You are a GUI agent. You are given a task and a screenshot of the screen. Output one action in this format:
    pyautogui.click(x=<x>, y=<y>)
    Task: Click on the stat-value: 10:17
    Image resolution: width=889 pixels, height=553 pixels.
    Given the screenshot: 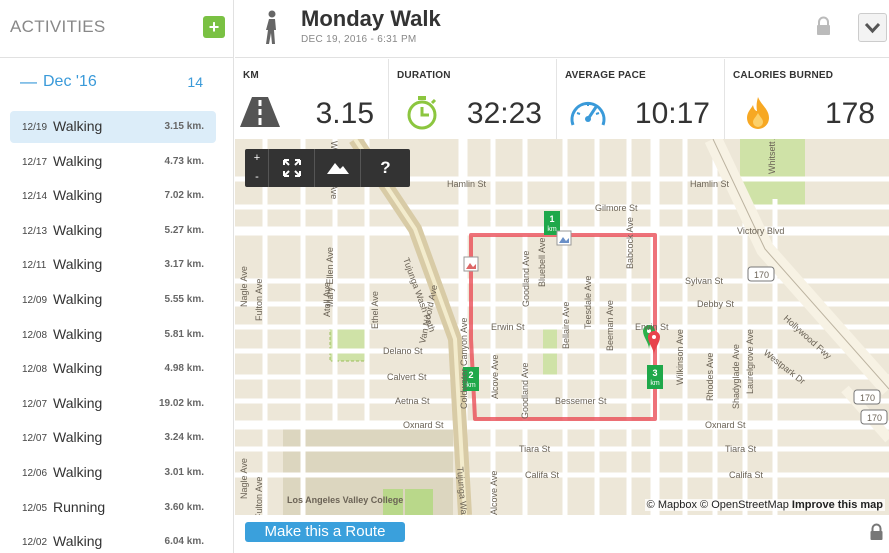 What is the action you would take?
    pyautogui.click(x=672, y=113)
    